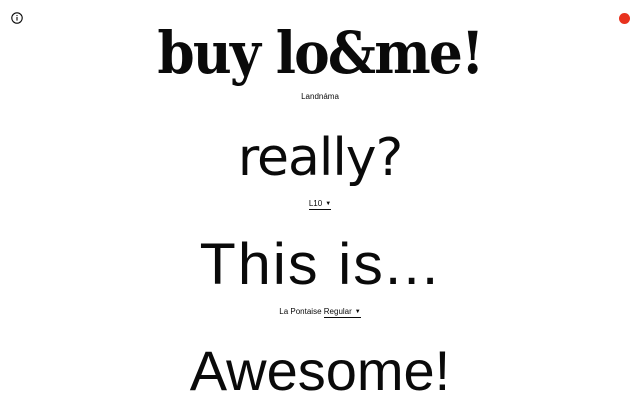 The image size is (640, 412). I want to click on font-selector-3: La Pontaise Regular ▼, so click(320, 312).